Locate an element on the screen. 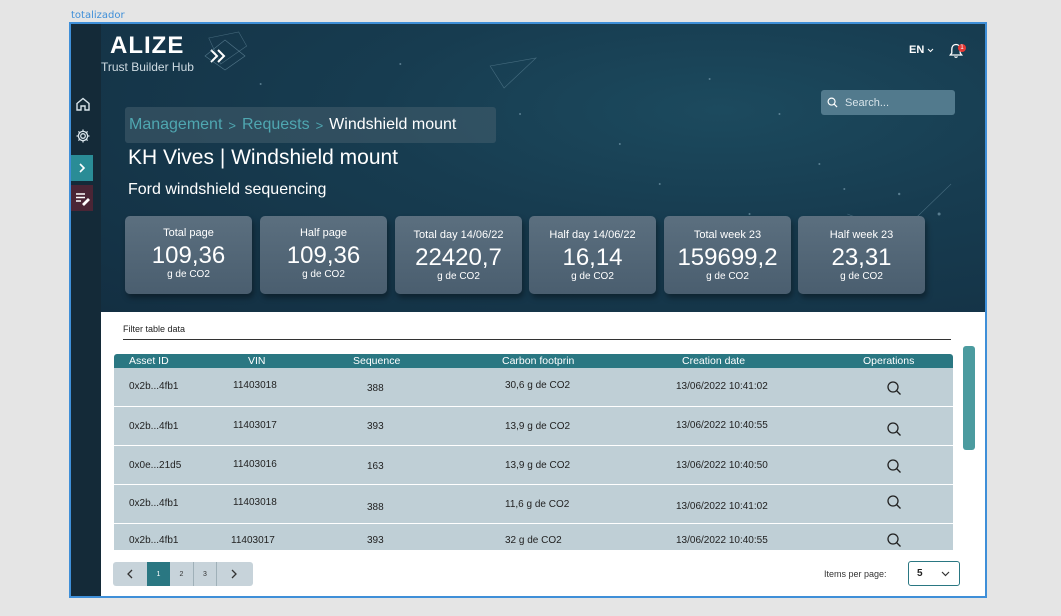  breadcrumb-current: Windshield mount is located at coordinates (393, 124).